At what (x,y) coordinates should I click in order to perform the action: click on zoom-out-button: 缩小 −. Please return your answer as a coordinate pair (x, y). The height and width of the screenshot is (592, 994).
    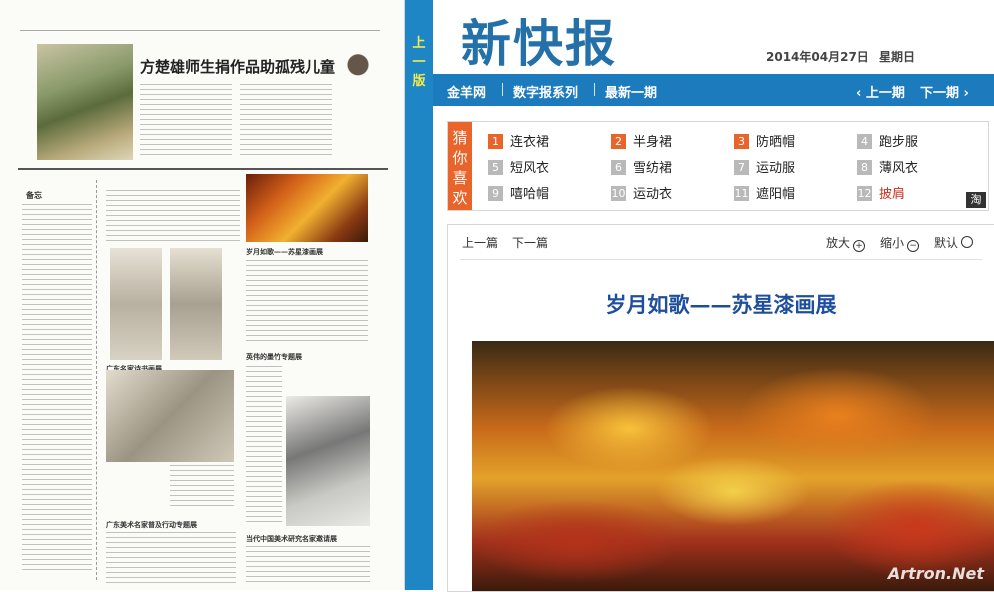
    Looking at the image, I should click on (900, 243).